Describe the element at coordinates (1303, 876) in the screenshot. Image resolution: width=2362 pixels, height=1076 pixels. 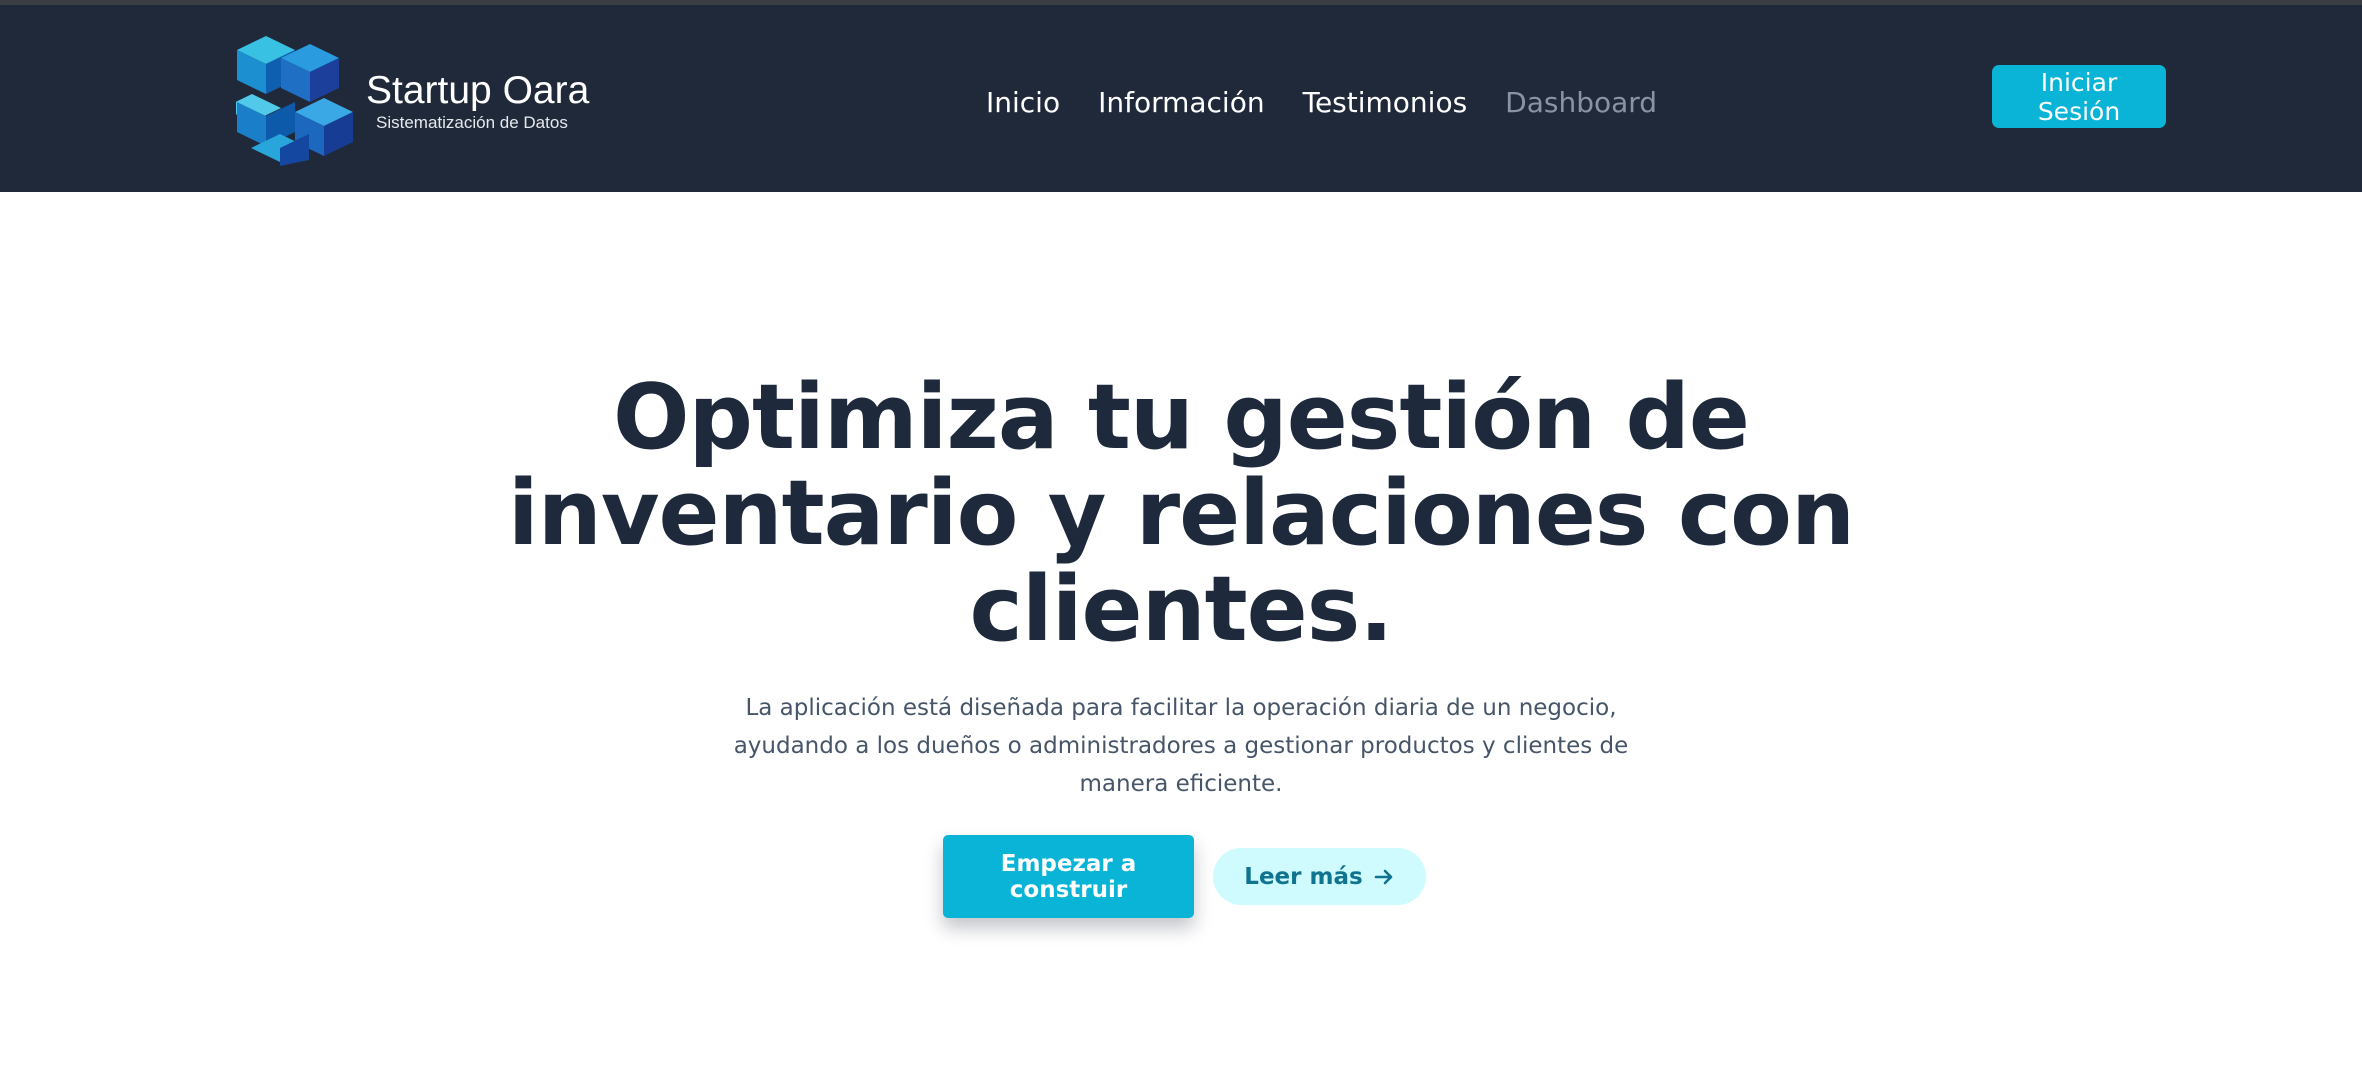
I see `read-more-label: Leer más` at that location.